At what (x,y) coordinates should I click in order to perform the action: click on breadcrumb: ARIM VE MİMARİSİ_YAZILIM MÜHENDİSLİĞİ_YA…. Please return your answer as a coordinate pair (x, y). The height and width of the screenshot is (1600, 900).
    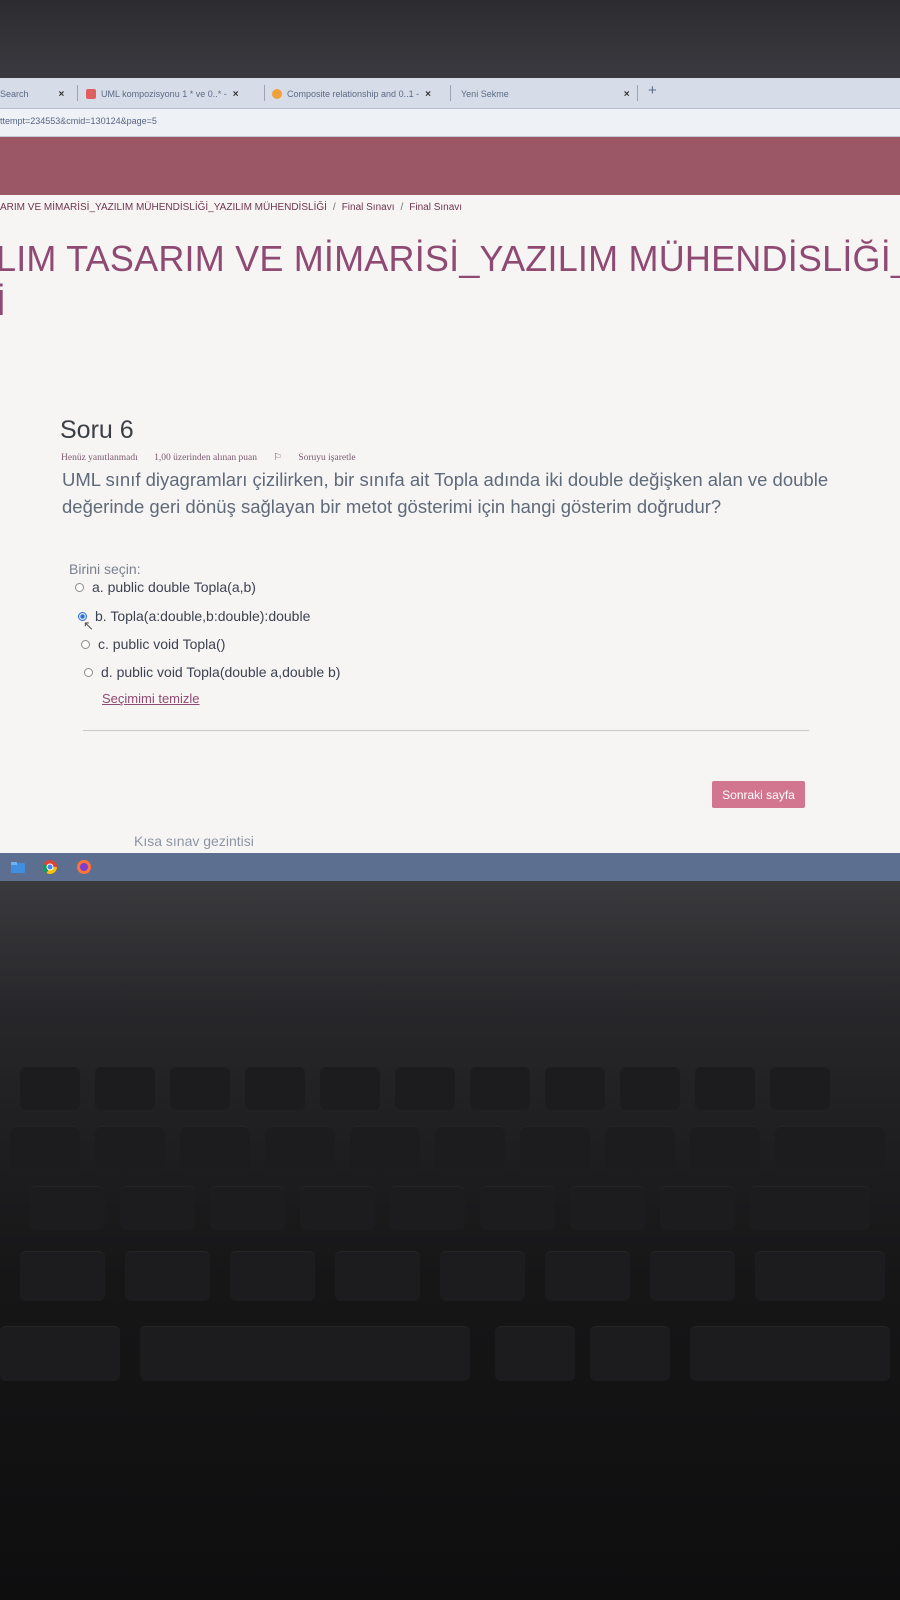
    Looking at the image, I should click on (231, 207).